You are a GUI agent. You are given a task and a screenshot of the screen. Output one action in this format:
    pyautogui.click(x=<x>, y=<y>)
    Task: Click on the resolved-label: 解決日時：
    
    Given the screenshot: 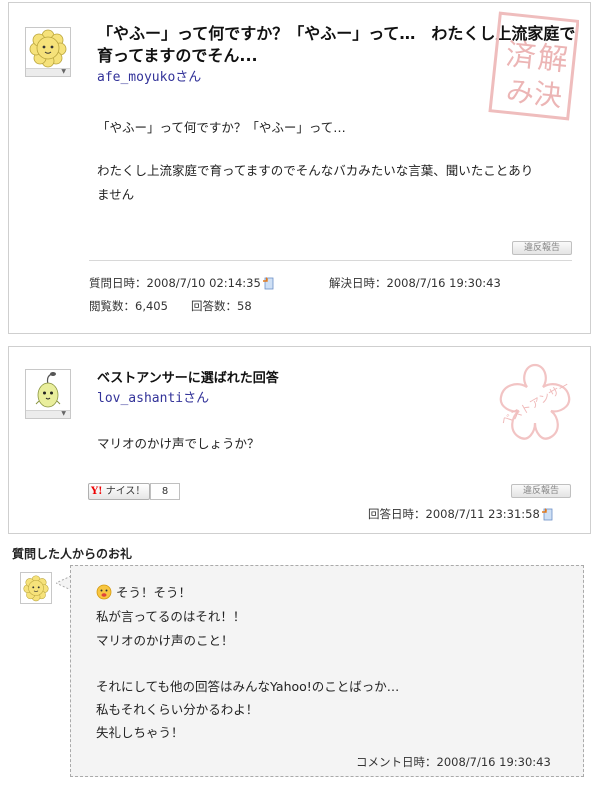 What is the action you would take?
    pyautogui.click(x=358, y=283)
    